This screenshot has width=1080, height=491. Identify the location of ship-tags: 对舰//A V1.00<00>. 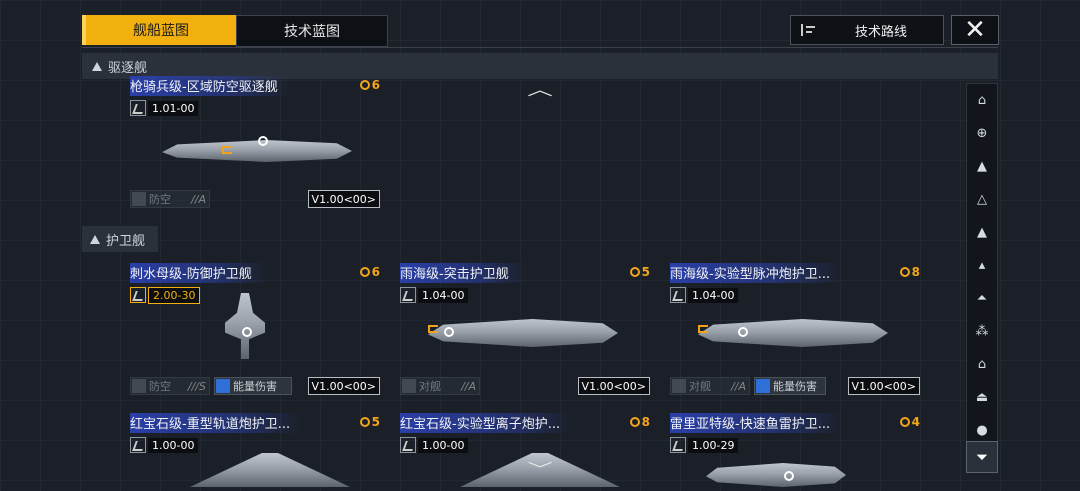
(525, 386).